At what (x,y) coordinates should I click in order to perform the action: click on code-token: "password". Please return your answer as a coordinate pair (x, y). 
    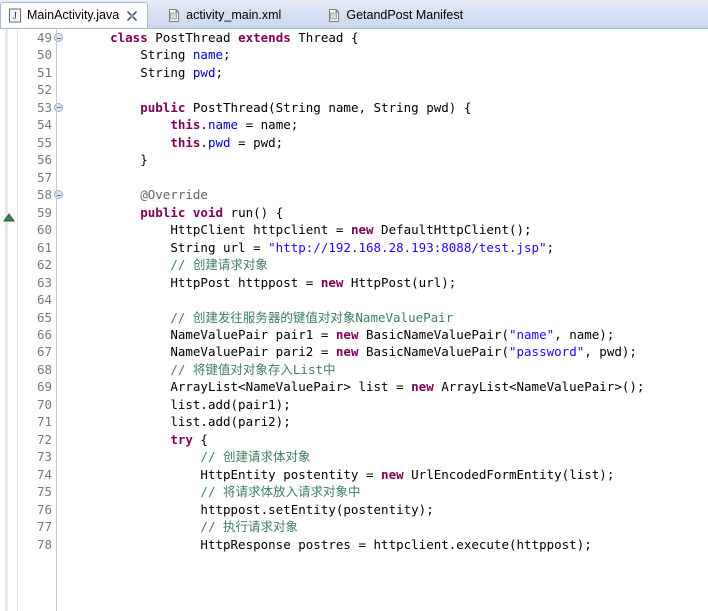
    Looking at the image, I should click on (546, 352).